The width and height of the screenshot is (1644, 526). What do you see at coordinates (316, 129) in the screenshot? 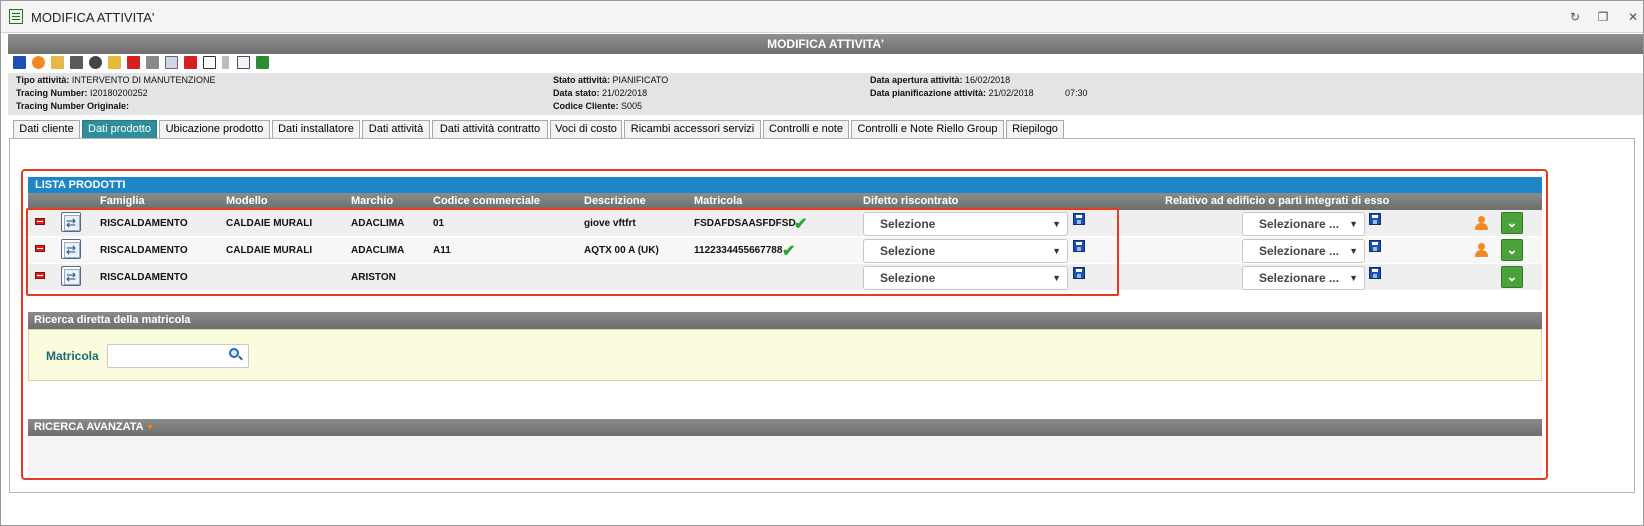
I see `tab-dati-installatore: Dati installatore` at bounding box center [316, 129].